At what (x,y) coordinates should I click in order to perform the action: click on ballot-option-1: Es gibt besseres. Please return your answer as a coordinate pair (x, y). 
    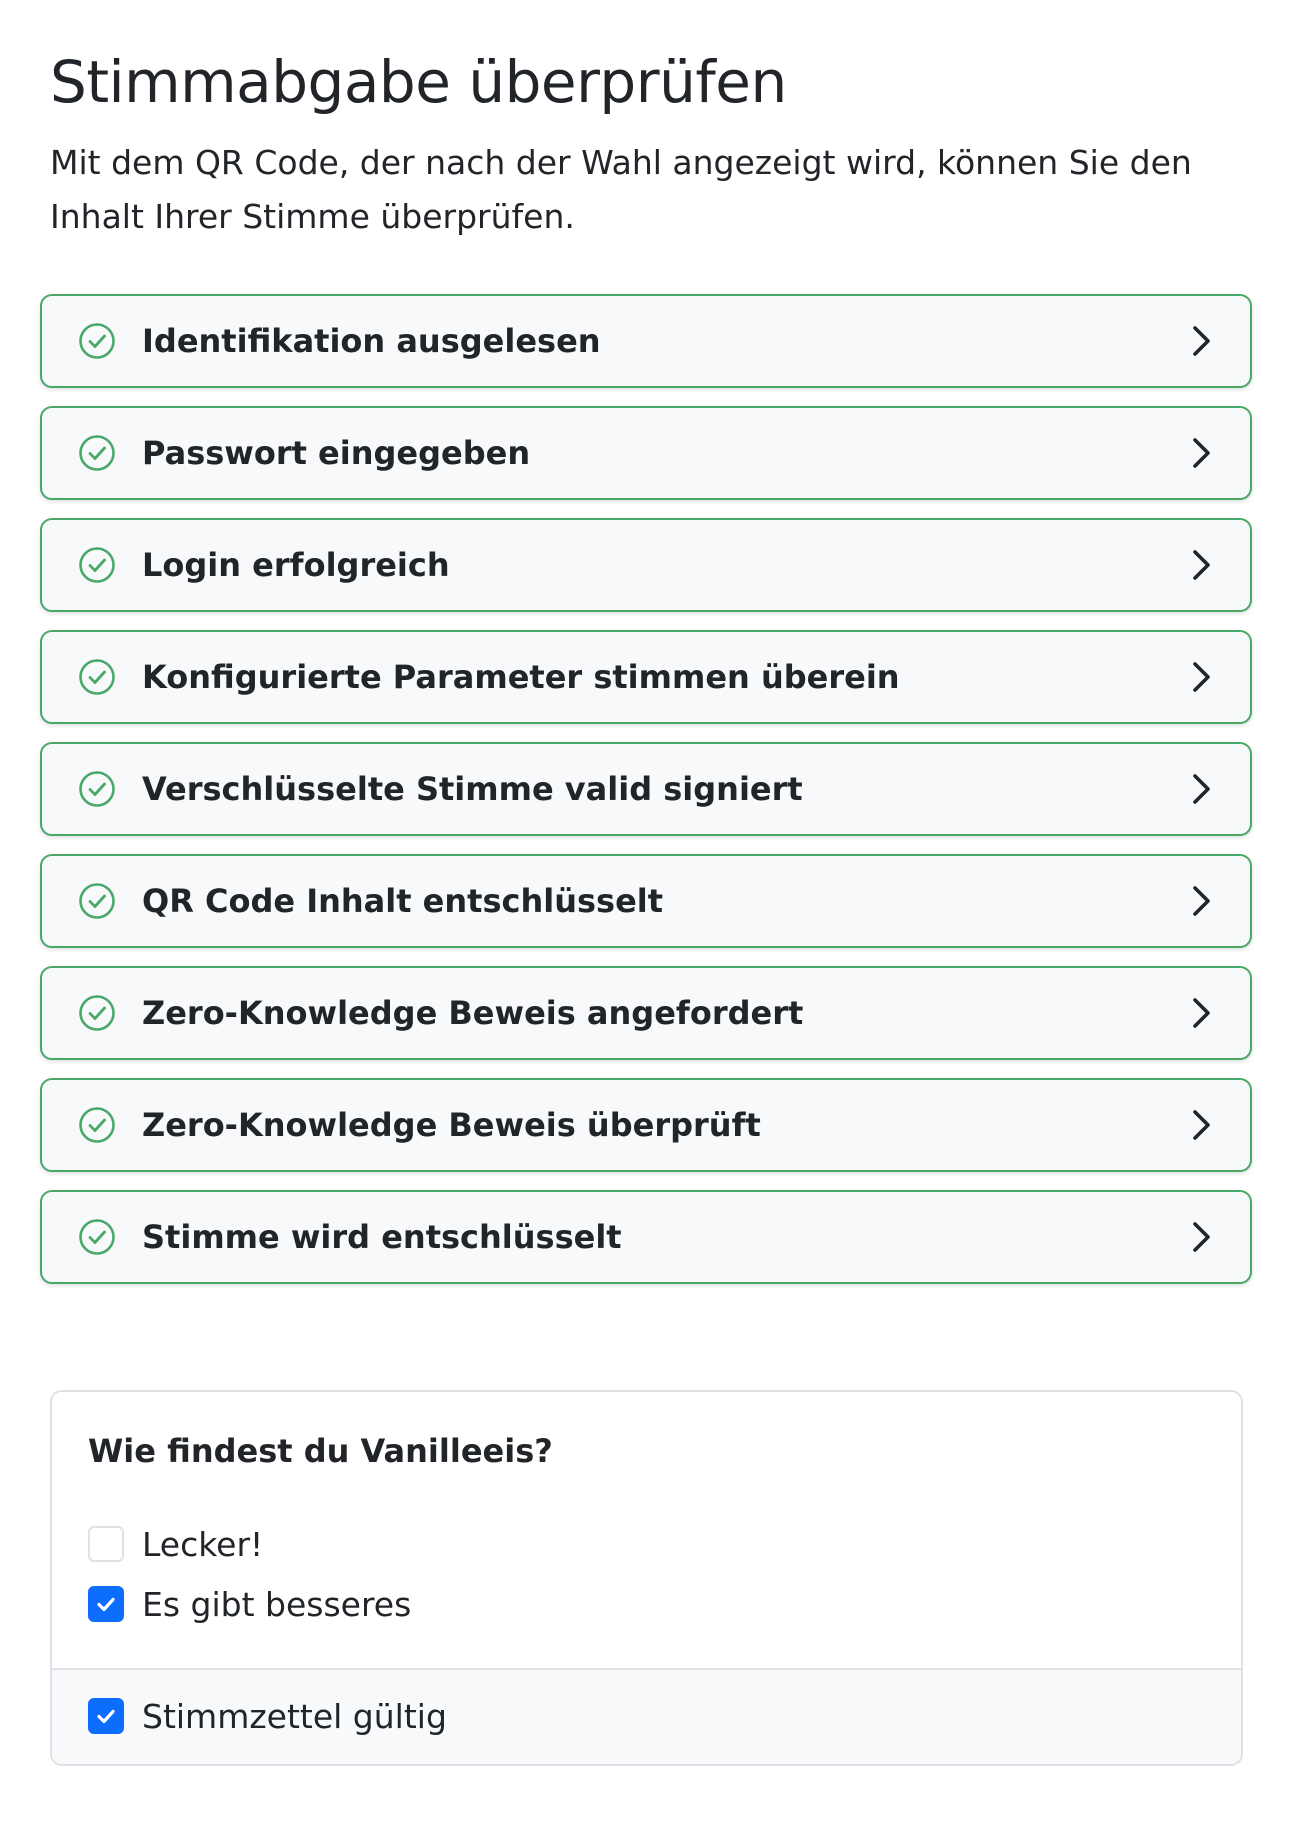
    Looking at the image, I should click on (249, 1604).